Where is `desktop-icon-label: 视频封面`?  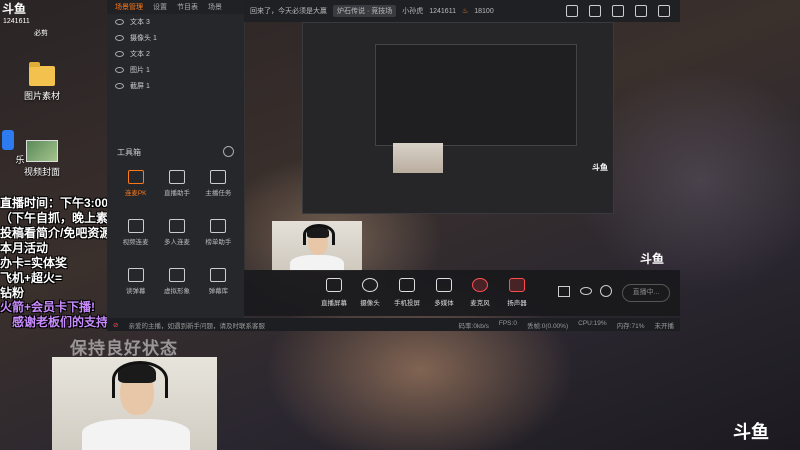 desktop-icon-label: 视频封面 is located at coordinates (41, 172).